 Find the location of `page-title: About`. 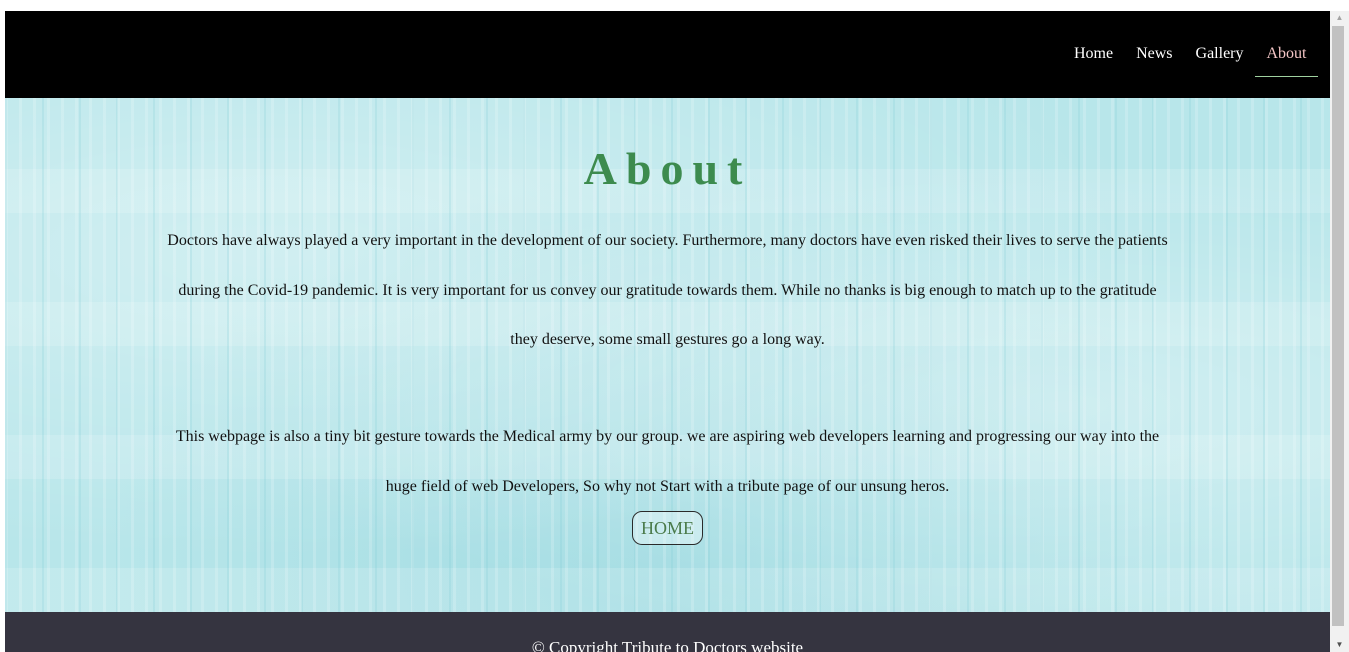

page-title: About is located at coordinates (667, 168).